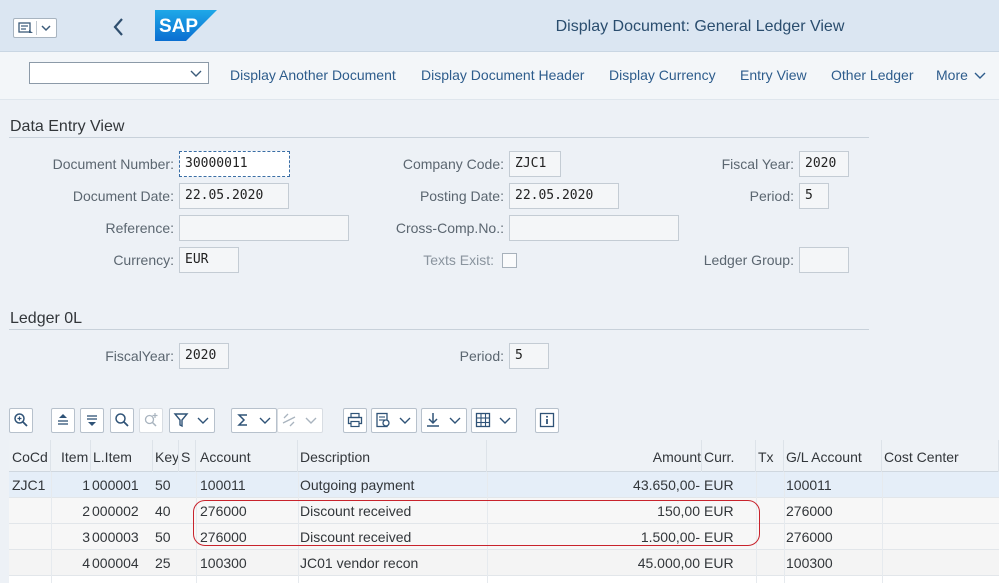 The height and width of the screenshot is (583, 999). What do you see at coordinates (30, 456) in the screenshot?
I see `column-header-cocd: CoCd` at bounding box center [30, 456].